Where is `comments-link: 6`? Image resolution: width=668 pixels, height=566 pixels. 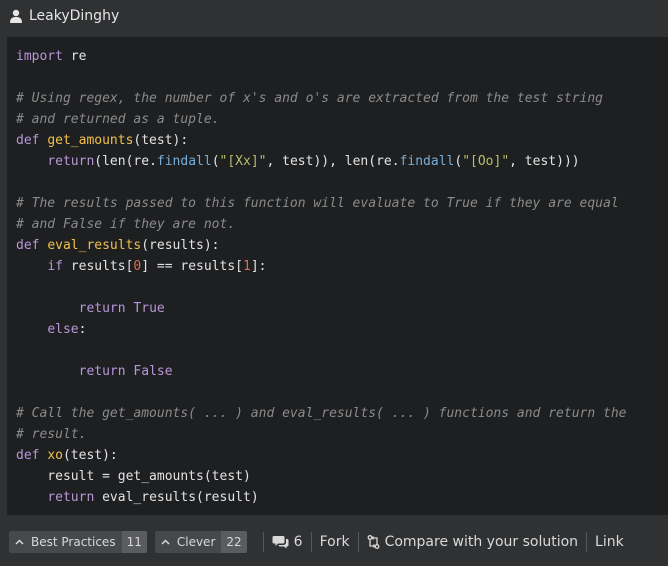
comments-link: 6 is located at coordinates (287, 542).